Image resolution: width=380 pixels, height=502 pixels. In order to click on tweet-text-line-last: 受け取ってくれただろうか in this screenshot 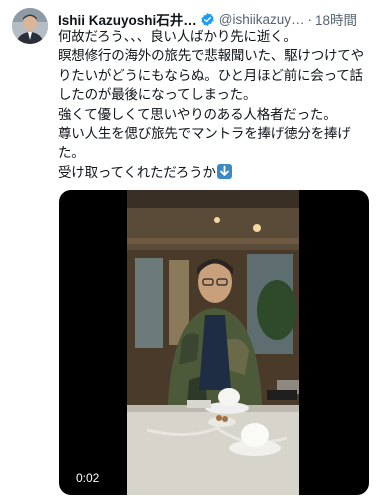, I will do `click(213, 173)`.